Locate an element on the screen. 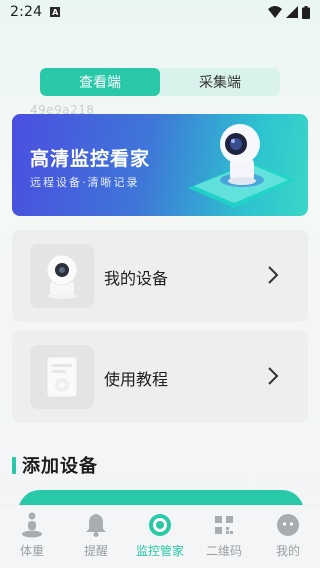 The image size is (320, 568). tab-viewer: 查看端 is located at coordinates (100, 82).